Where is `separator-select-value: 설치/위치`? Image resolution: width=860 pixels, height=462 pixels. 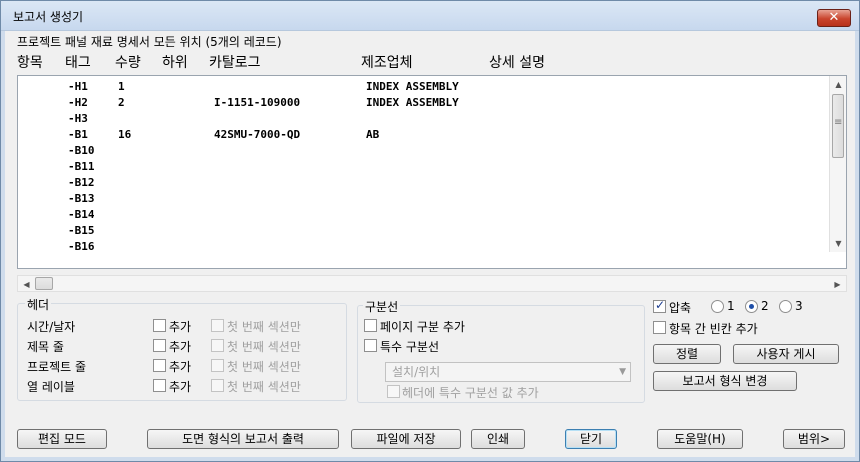
separator-select-value: 설치/위치 is located at coordinates (416, 372).